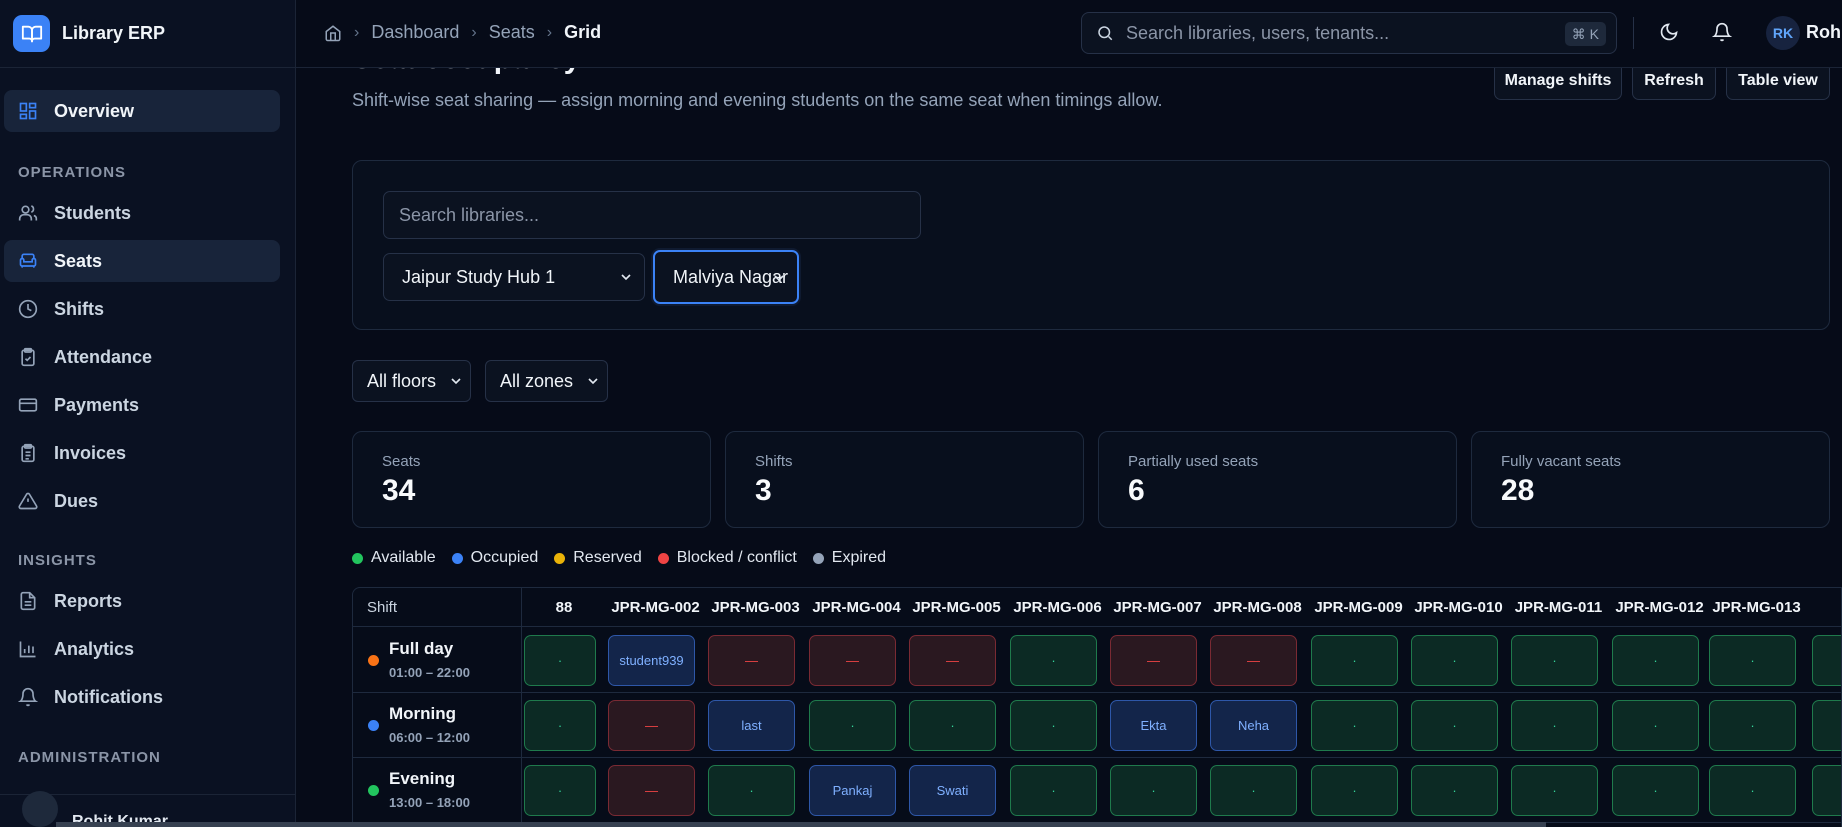 Image resolution: width=1842 pixels, height=827 pixels. I want to click on clipboard-list-icon, so click(28, 453).